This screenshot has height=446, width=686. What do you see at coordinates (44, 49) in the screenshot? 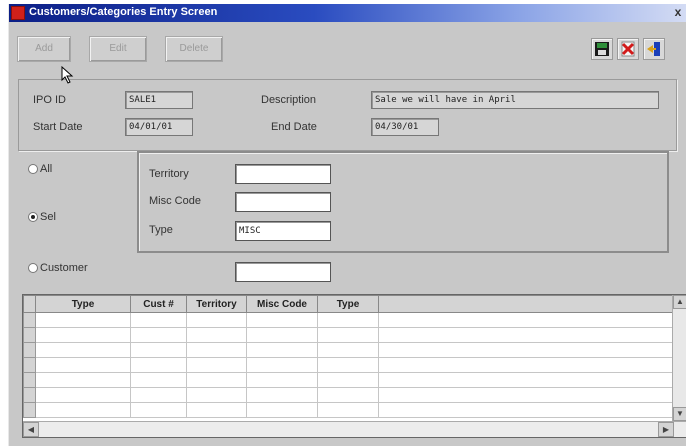
I see `add-button: Add` at bounding box center [44, 49].